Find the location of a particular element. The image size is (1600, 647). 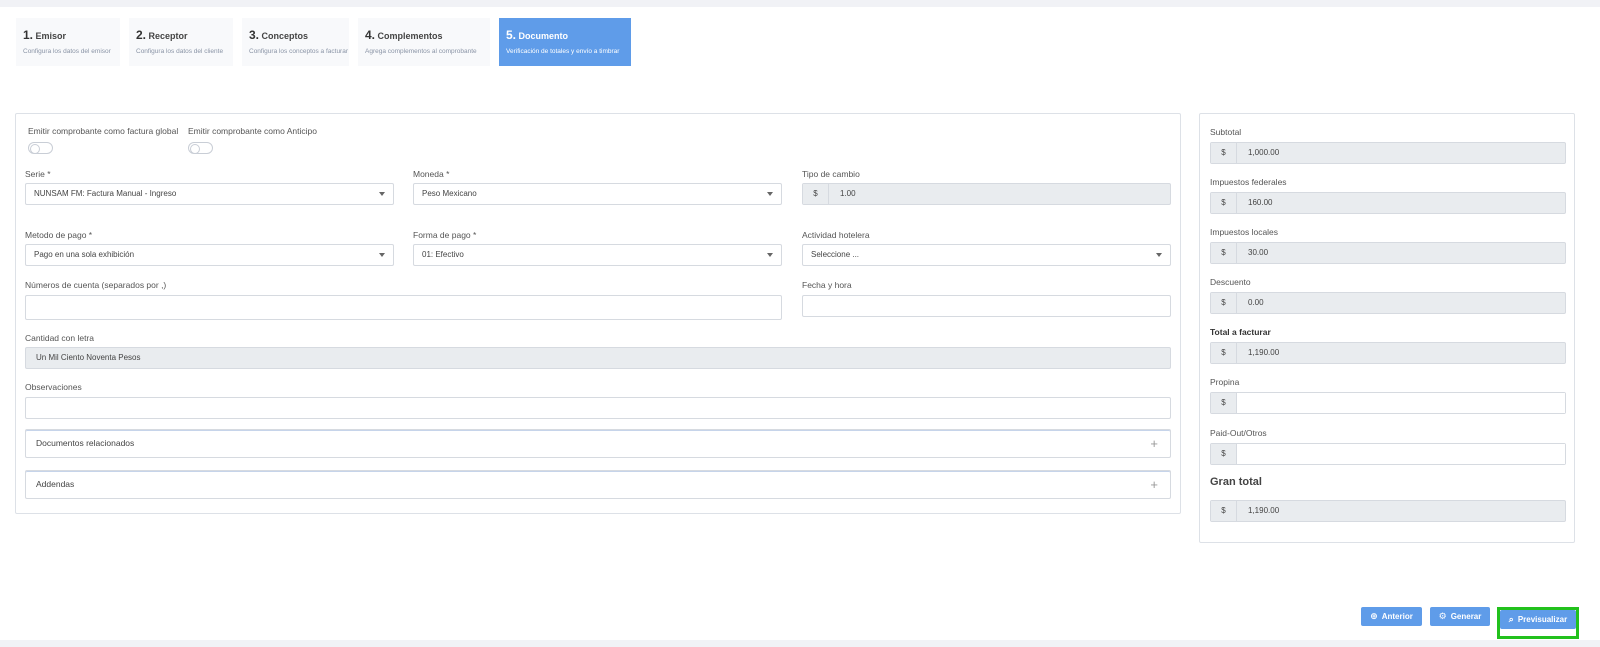

step-number: 5. is located at coordinates (511, 35).